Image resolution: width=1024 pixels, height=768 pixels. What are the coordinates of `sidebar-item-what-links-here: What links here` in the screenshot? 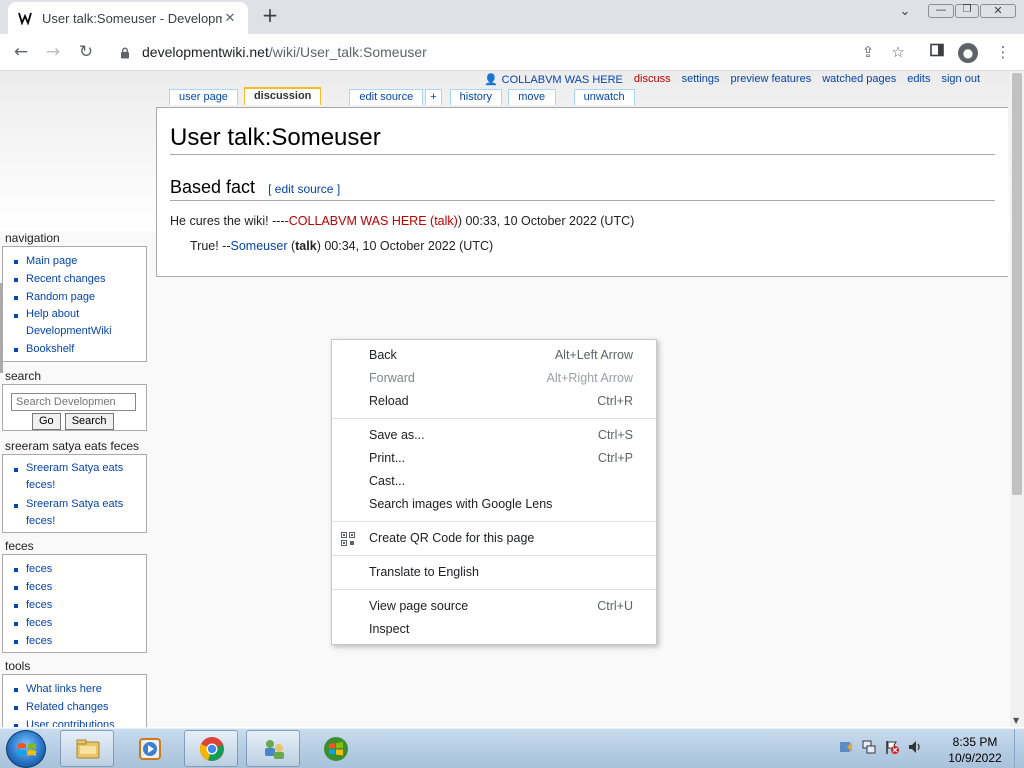 It's located at (79, 689).